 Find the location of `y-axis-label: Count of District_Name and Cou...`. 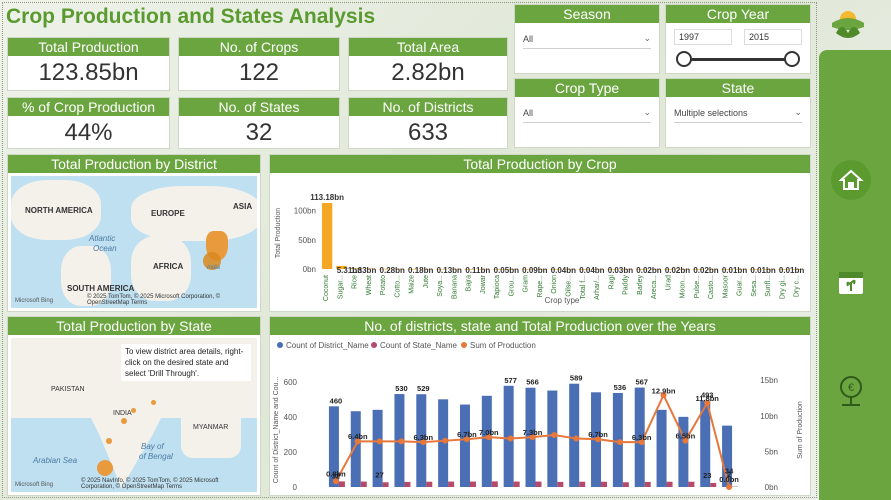

y-axis-label: Count of District_Name and Cou... is located at coordinates (276, 430).